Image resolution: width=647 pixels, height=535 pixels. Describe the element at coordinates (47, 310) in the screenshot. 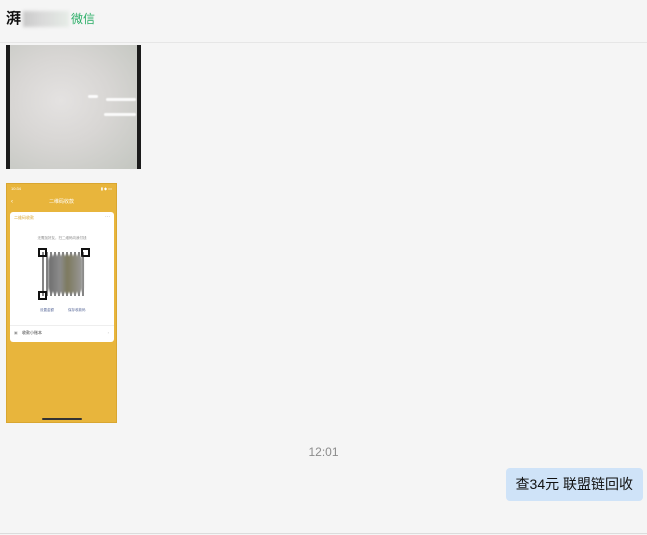

I see `set-amount-link: 设置金额` at that location.